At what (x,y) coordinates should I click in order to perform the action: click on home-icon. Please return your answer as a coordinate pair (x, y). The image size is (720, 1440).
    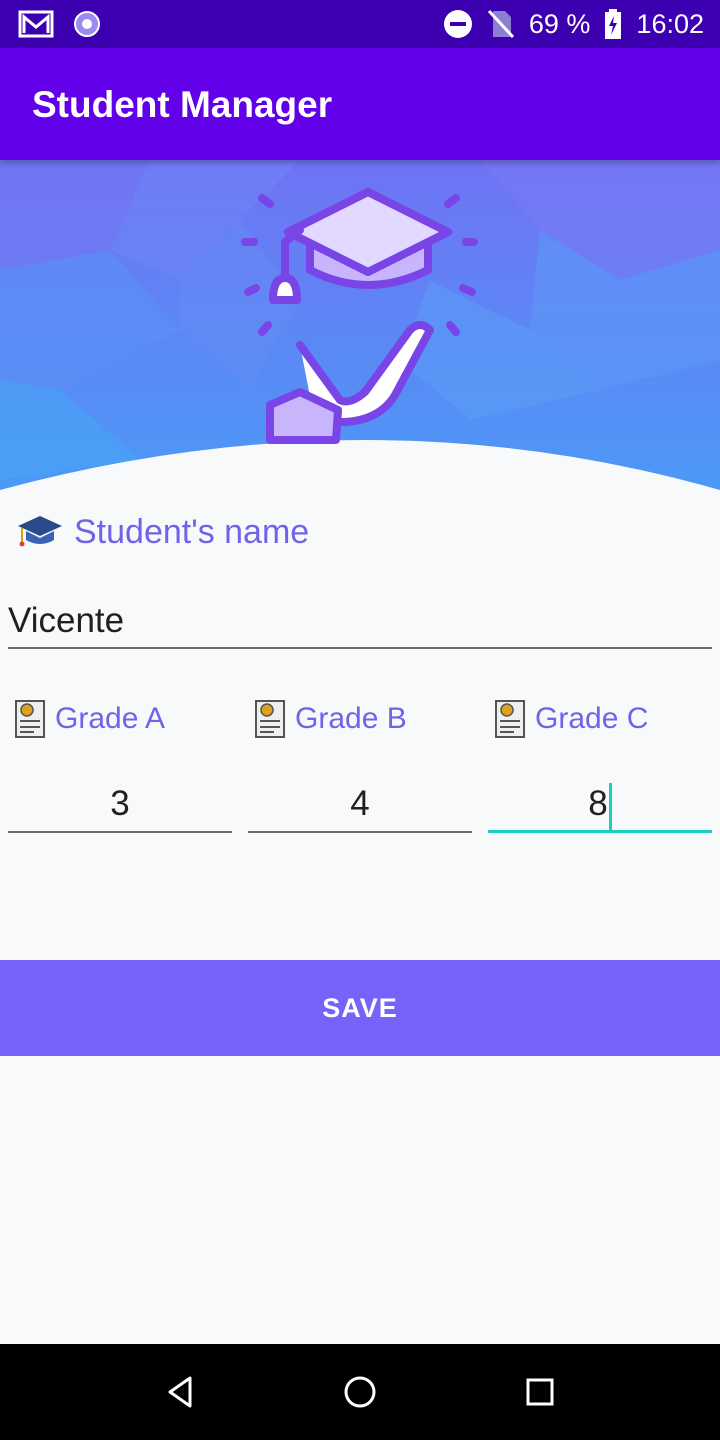
    Looking at the image, I should click on (360, 1392).